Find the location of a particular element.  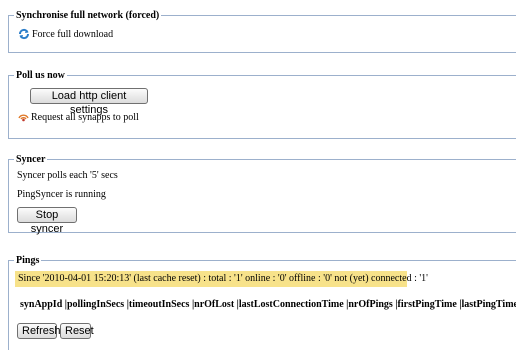

broadcast-icon is located at coordinates (23, 117).